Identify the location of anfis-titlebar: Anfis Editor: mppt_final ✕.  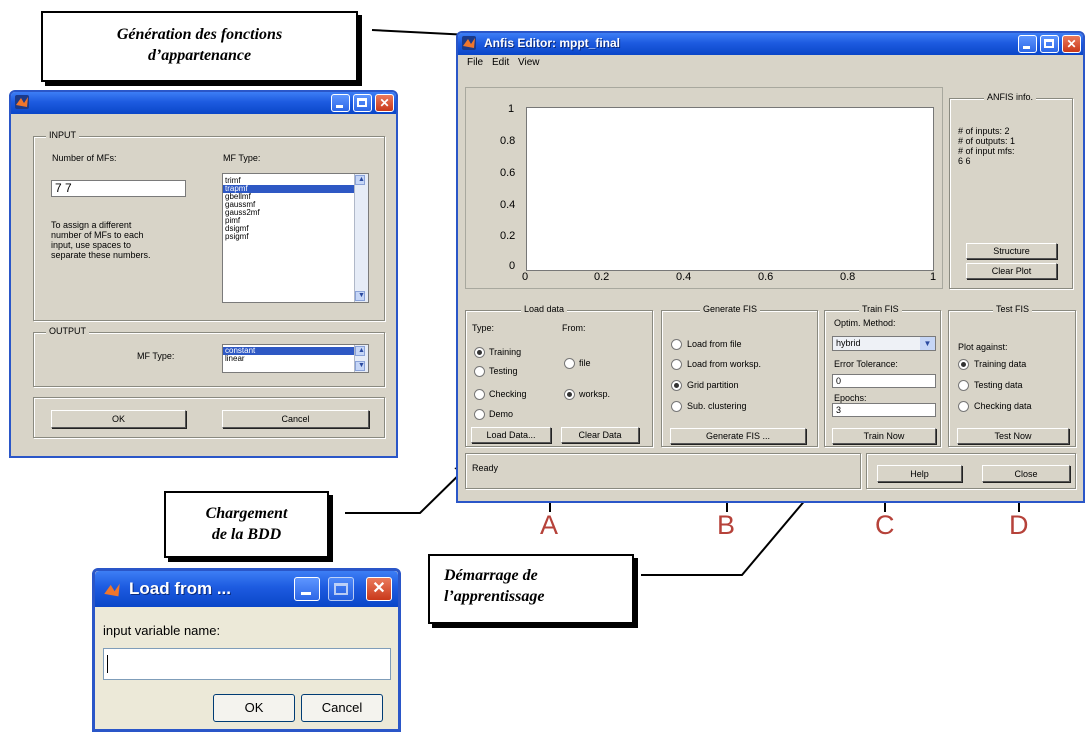
(770, 44).